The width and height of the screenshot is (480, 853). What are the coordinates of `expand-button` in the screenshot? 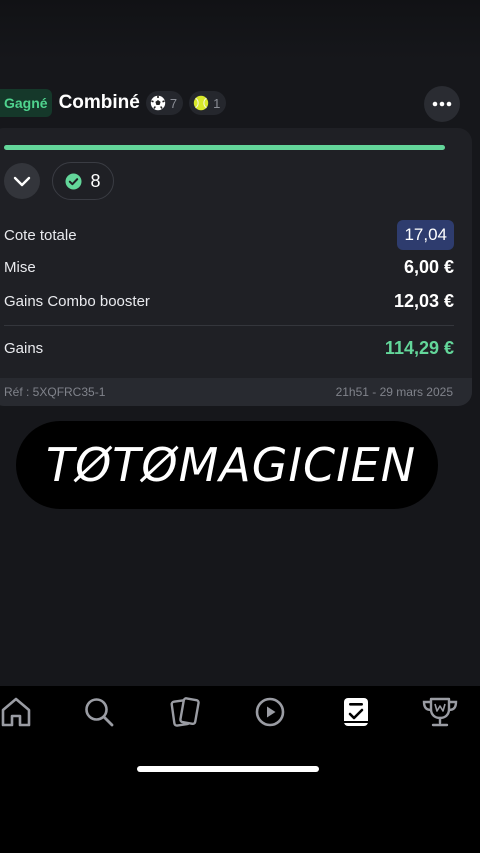 It's located at (22, 181).